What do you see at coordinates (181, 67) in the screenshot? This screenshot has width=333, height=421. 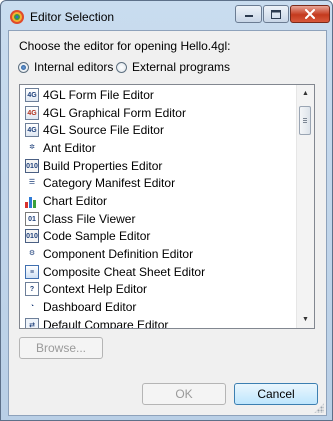 I see `external-programs-label: External programs` at bounding box center [181, 67].